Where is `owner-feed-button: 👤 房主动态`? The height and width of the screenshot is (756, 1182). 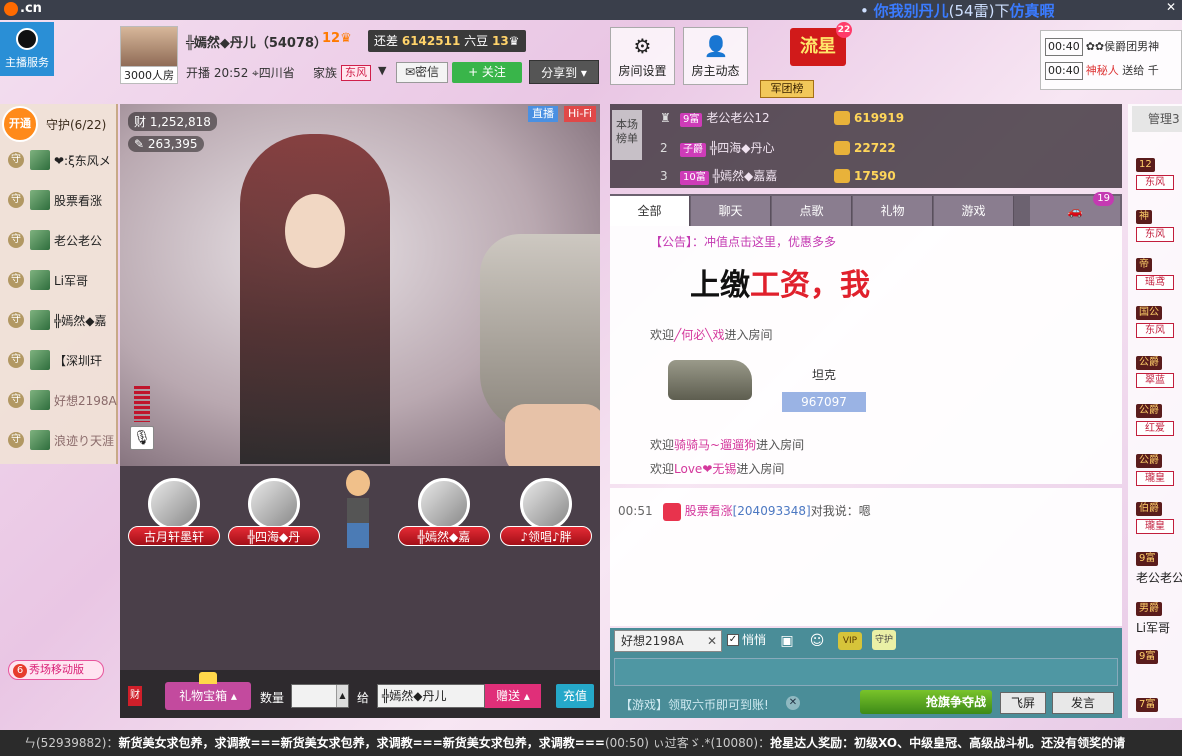 owner-feed-button: 👤 房主动态 is located at coordinates (715, 56).